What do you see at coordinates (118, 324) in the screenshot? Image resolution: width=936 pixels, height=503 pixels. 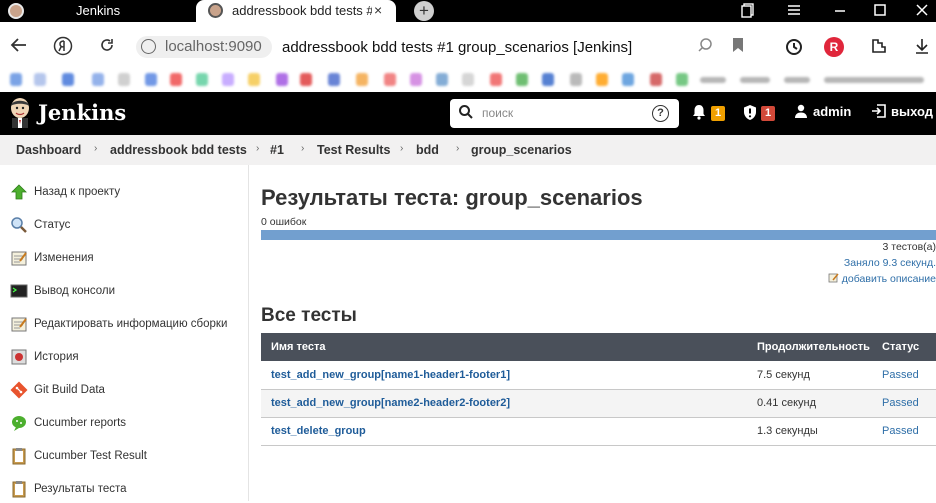 I see `sidebar-item-edit-build-info: Редактировать информацию сборки` at bounding box center [118, 324].